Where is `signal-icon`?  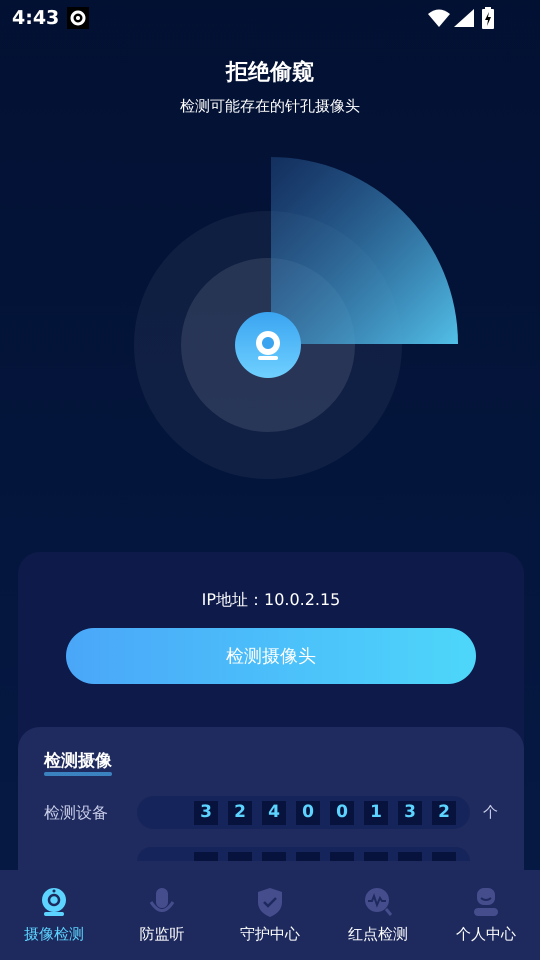
signal-icon is located at coordinates (464, 18).